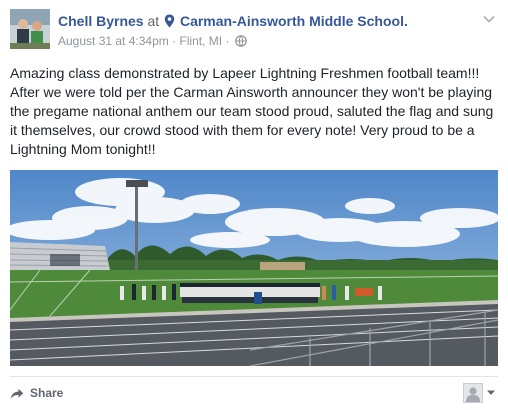  I want to click on map-pin-icon, so click(169, 23).